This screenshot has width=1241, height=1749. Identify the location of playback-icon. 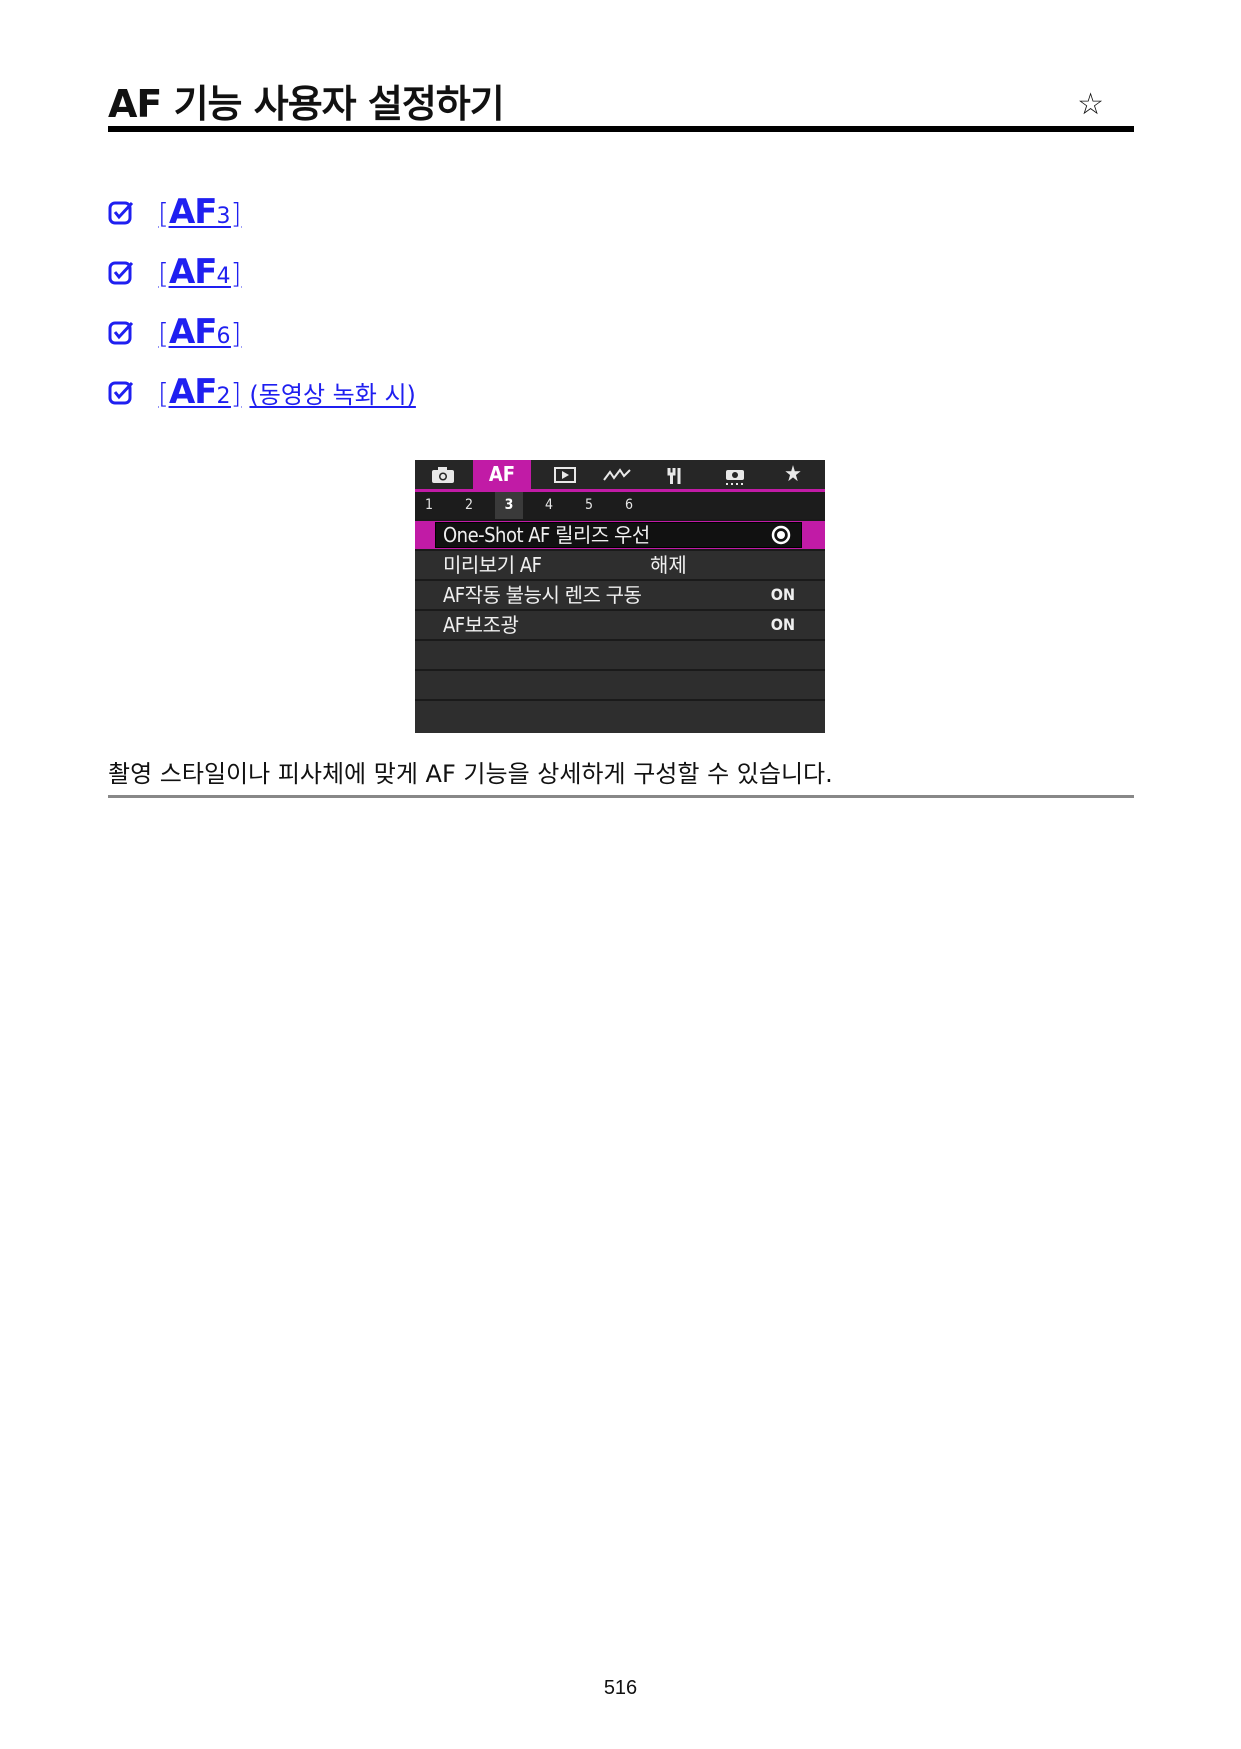
(565, 474).